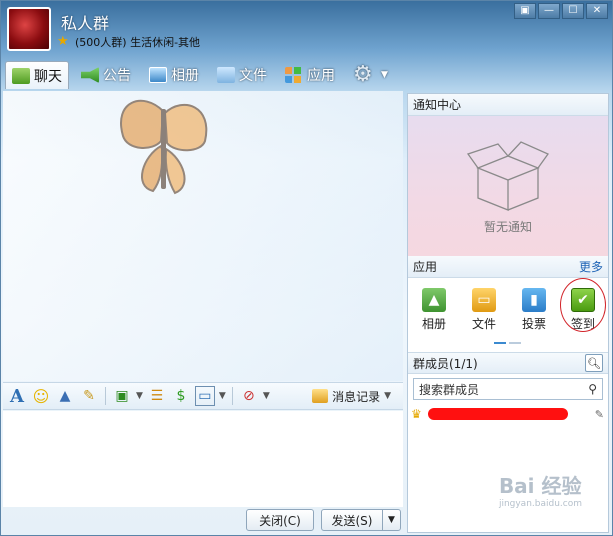  Describe the element at coordinates (85, 22) in the screenshot. I see `group-name: 私人群` at that location.